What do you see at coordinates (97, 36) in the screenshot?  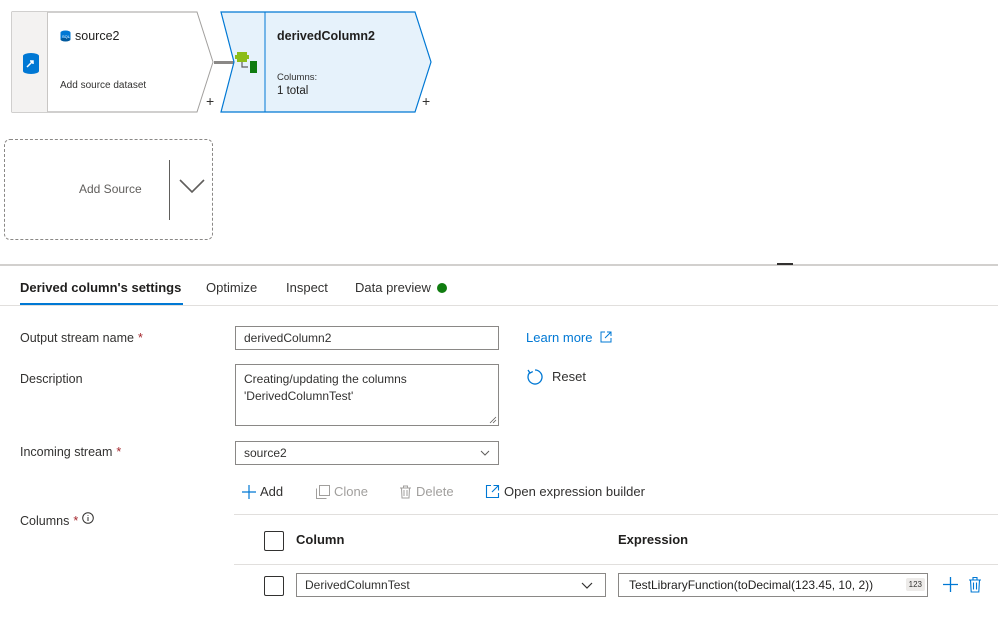 I see `source-node-title: source2` at bounding box center [97, 36].